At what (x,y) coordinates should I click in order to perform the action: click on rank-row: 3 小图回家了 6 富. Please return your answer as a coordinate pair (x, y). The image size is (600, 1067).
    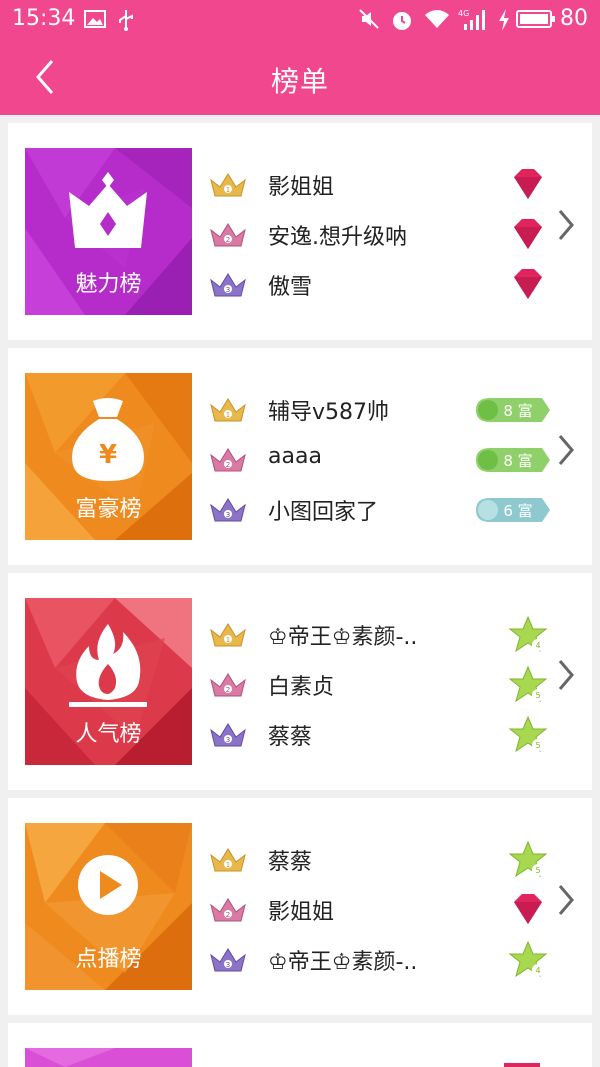
    Looking at the image, I should click on (379, 510).